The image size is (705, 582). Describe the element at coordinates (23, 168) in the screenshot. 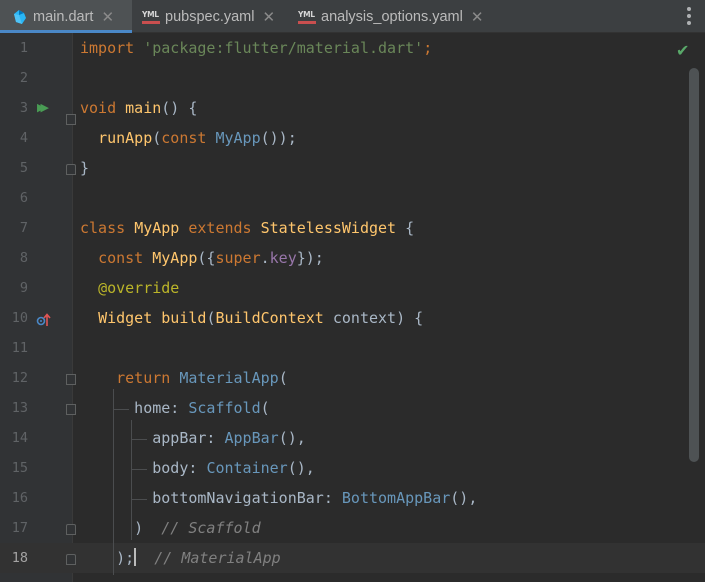

I see `line-number: 5` at that location.